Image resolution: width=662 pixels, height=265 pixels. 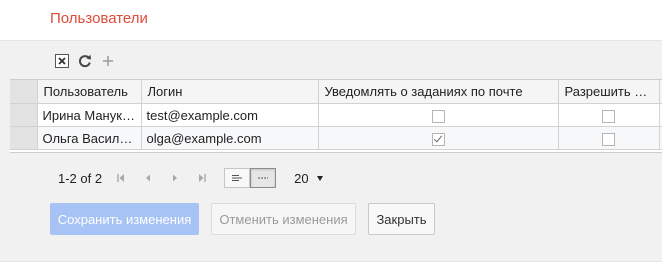 What do you see at coordinates (301, 178) in the screenshot?
I see `page-size-value: 20` at bounding box center [301, 178].